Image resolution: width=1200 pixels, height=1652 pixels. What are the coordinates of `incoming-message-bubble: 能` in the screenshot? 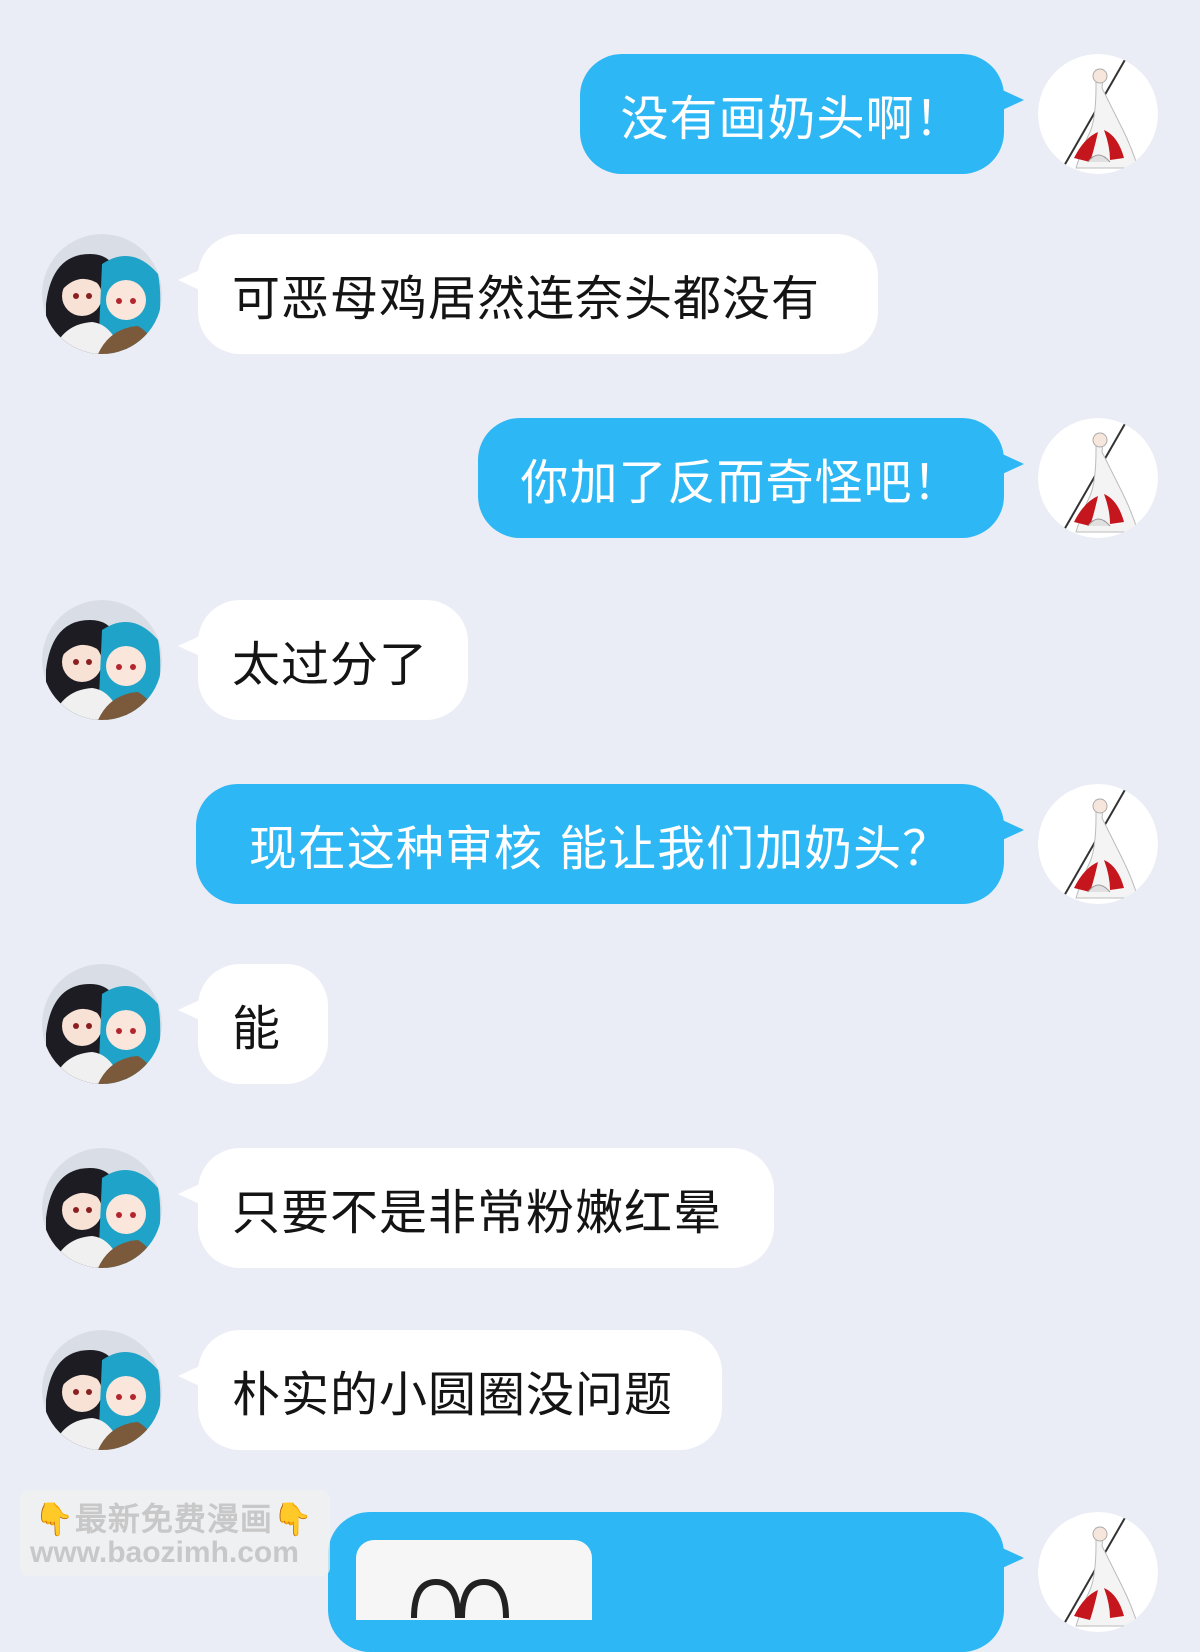 It's located at (253, 1024).